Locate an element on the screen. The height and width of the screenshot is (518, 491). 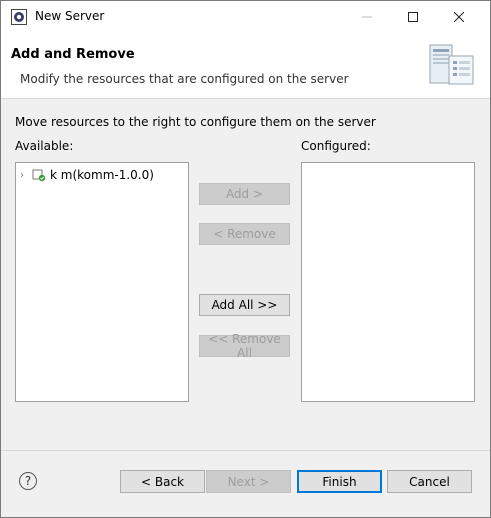
web-project-icon is located at coordinates (39, 175).